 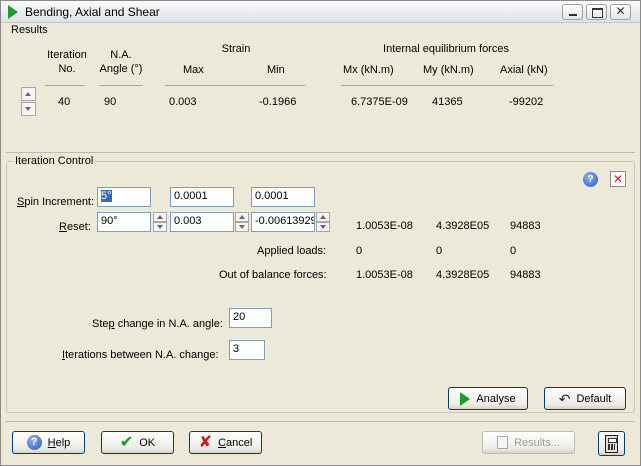 What do you see at coordinates (590, 179) in the screenshot?
I see `help-icon: ?` at bounding box center [590, 179].